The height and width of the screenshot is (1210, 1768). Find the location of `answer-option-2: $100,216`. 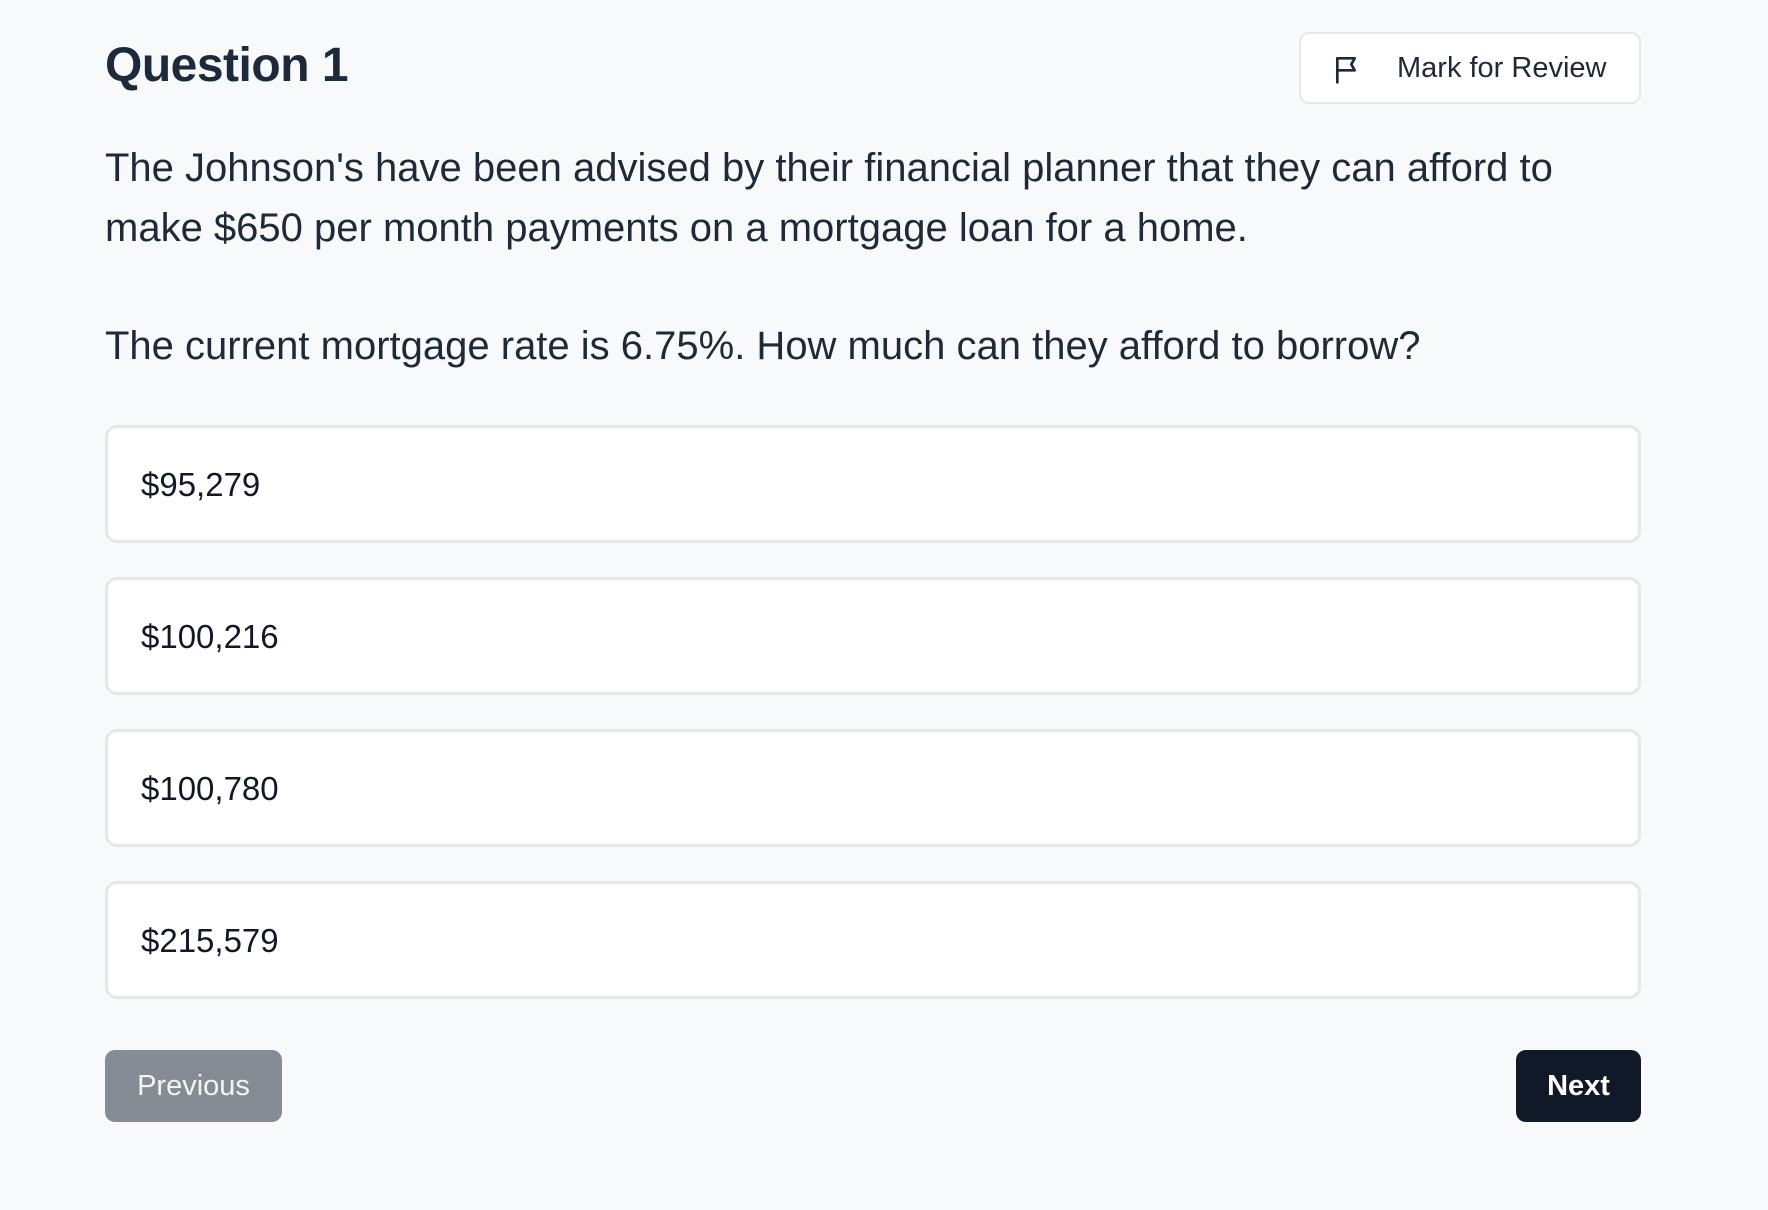

answer-option-2: $100,216 is located at coordinates (873, 636).